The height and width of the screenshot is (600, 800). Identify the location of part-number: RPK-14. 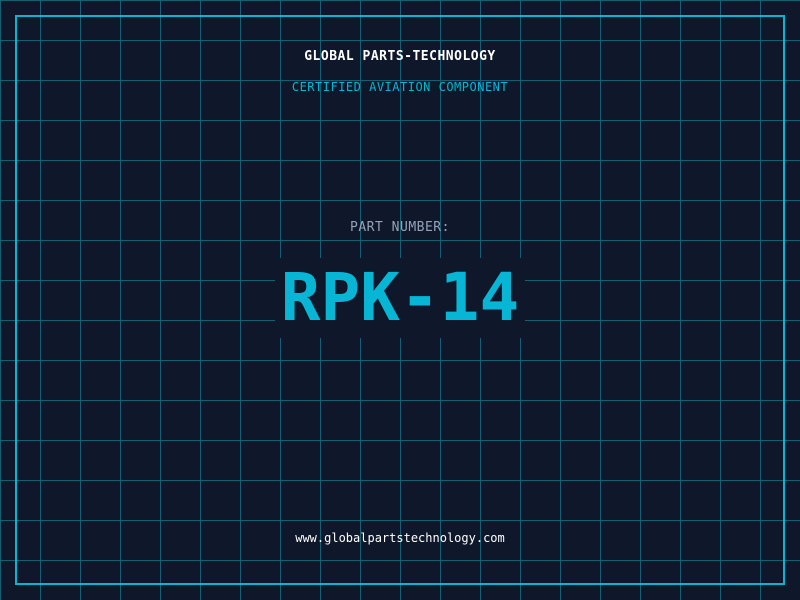
(400, 298).